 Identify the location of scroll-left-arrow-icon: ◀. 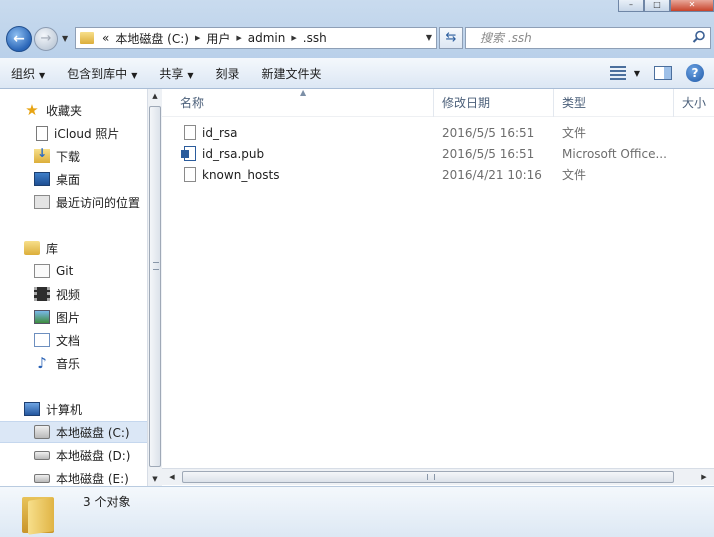
(172, 477).